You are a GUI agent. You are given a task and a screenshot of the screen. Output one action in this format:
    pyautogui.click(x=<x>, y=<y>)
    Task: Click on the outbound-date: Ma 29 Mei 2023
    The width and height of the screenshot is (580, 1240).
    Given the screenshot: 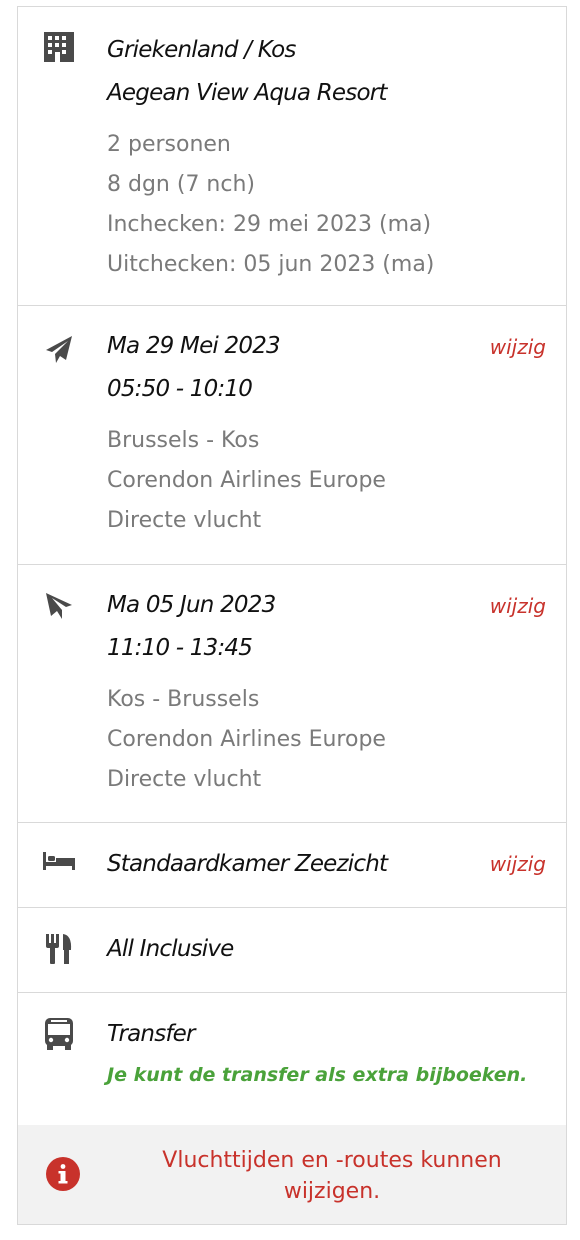 What is the action you would take?
    pyautogui.click(x=194, y=346)
    